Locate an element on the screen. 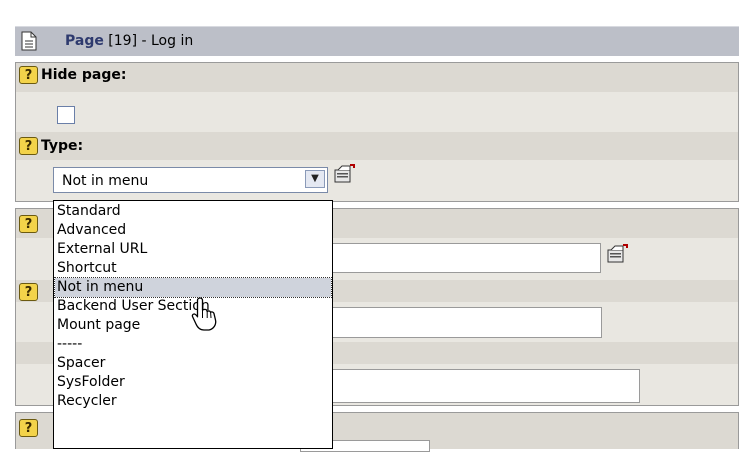  hand-pointer-icon is located at coordinates (205, 314).